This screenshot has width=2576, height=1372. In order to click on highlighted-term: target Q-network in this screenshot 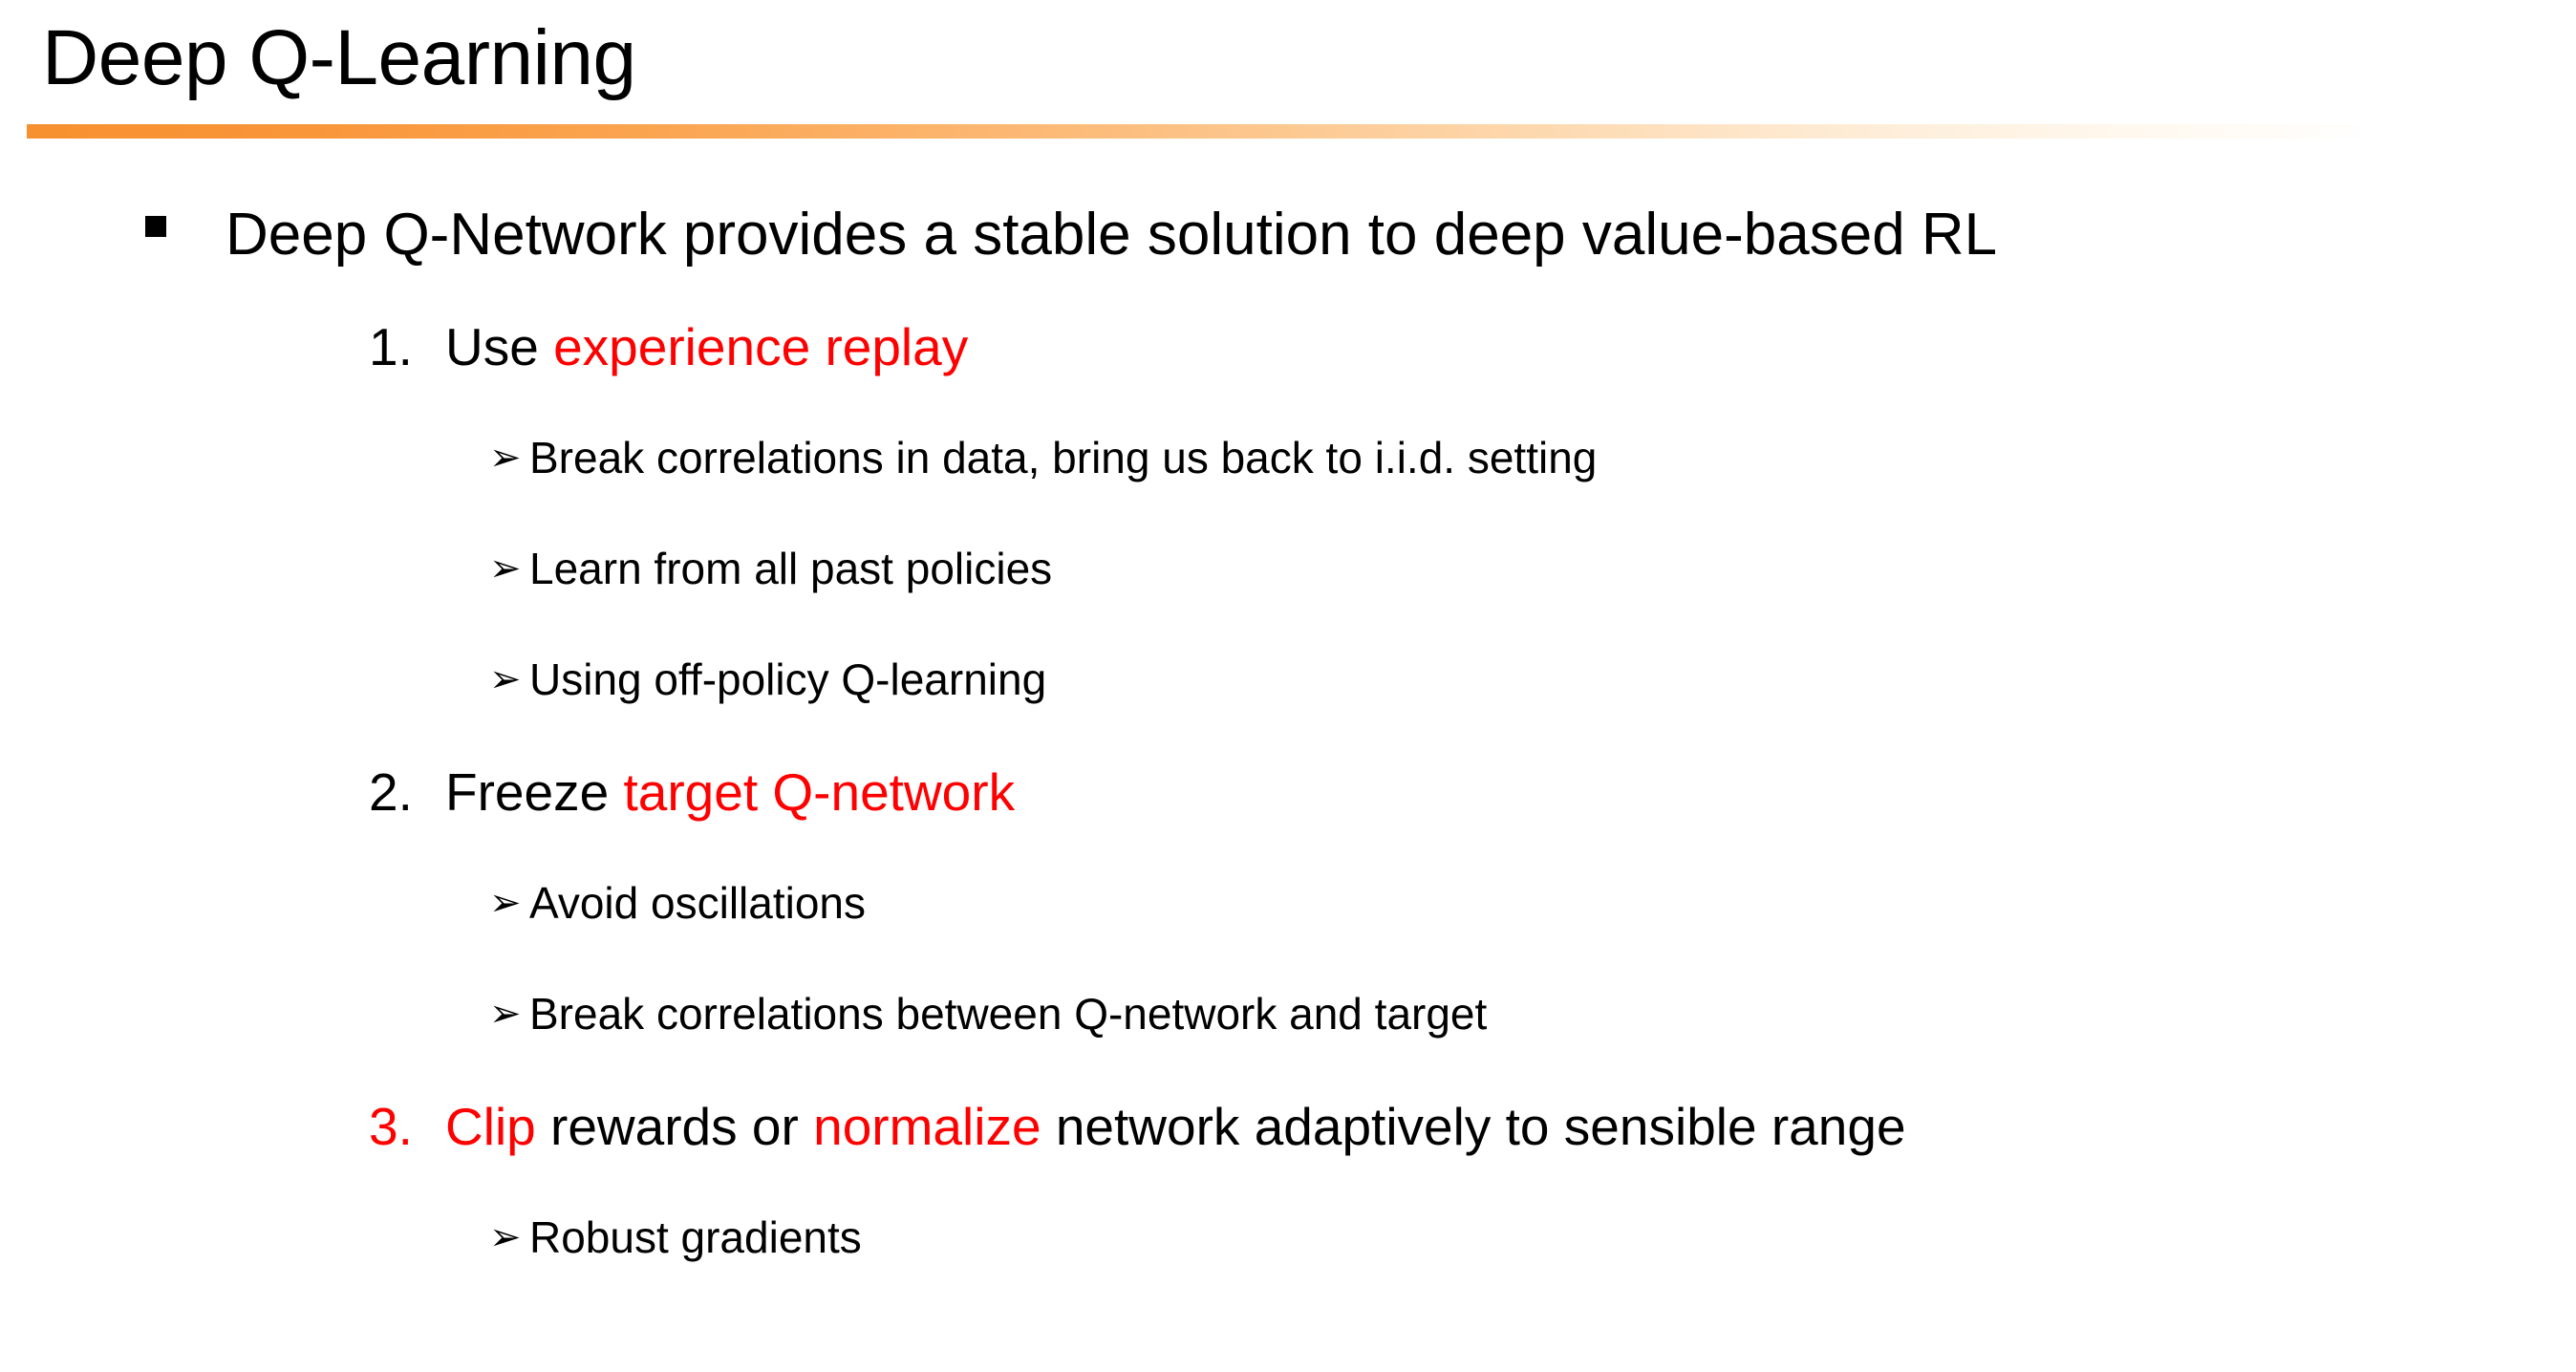, I will do `click(819, 792)`.